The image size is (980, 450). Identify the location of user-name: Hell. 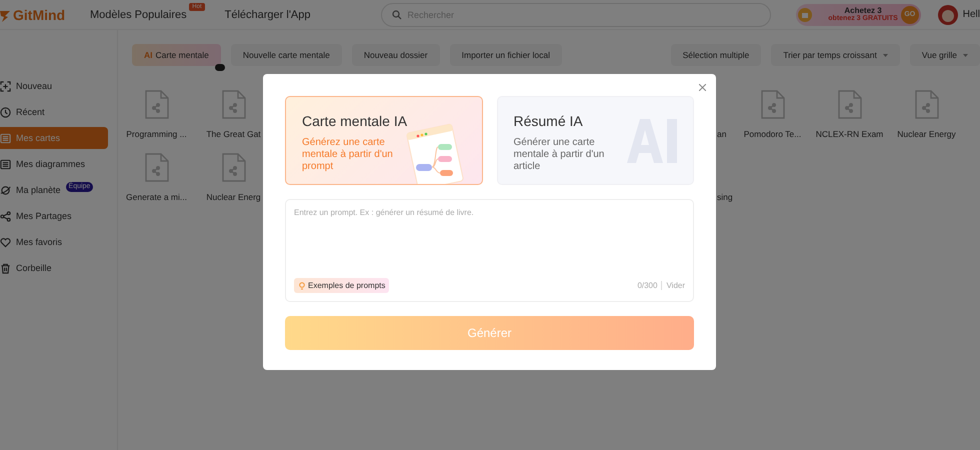
(971, 14).